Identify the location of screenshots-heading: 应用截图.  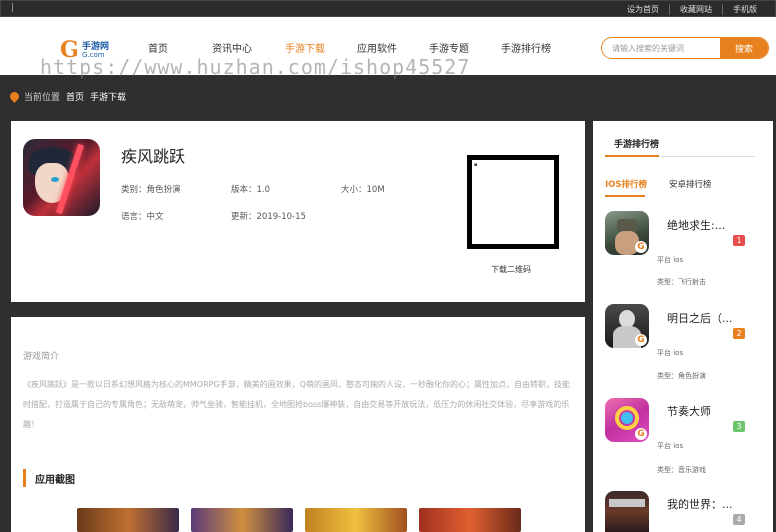
(49, 478).